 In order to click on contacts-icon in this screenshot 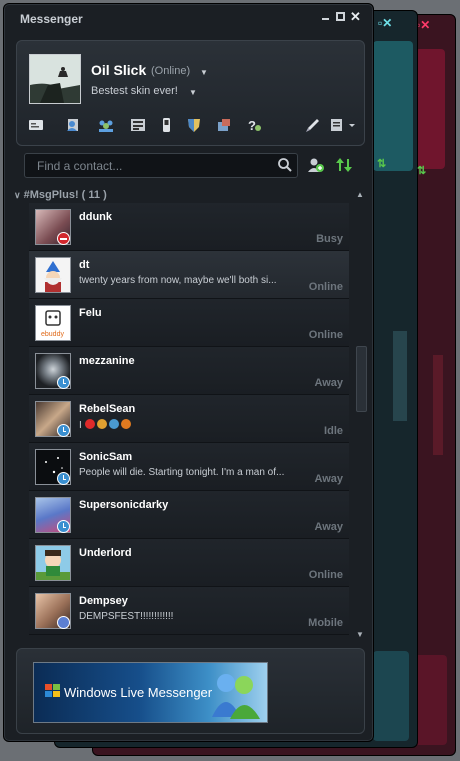, I will do `click(72, 125)`.